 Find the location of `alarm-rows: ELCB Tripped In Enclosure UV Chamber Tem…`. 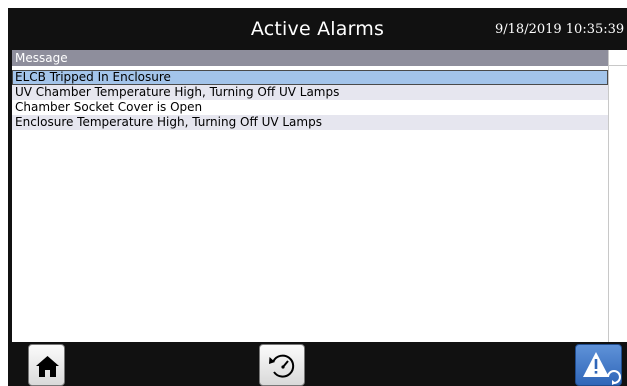

alarm-rows: ELCB Tripped In Enclosure UV Chamber Tem… is located at coordinates (310, 100).